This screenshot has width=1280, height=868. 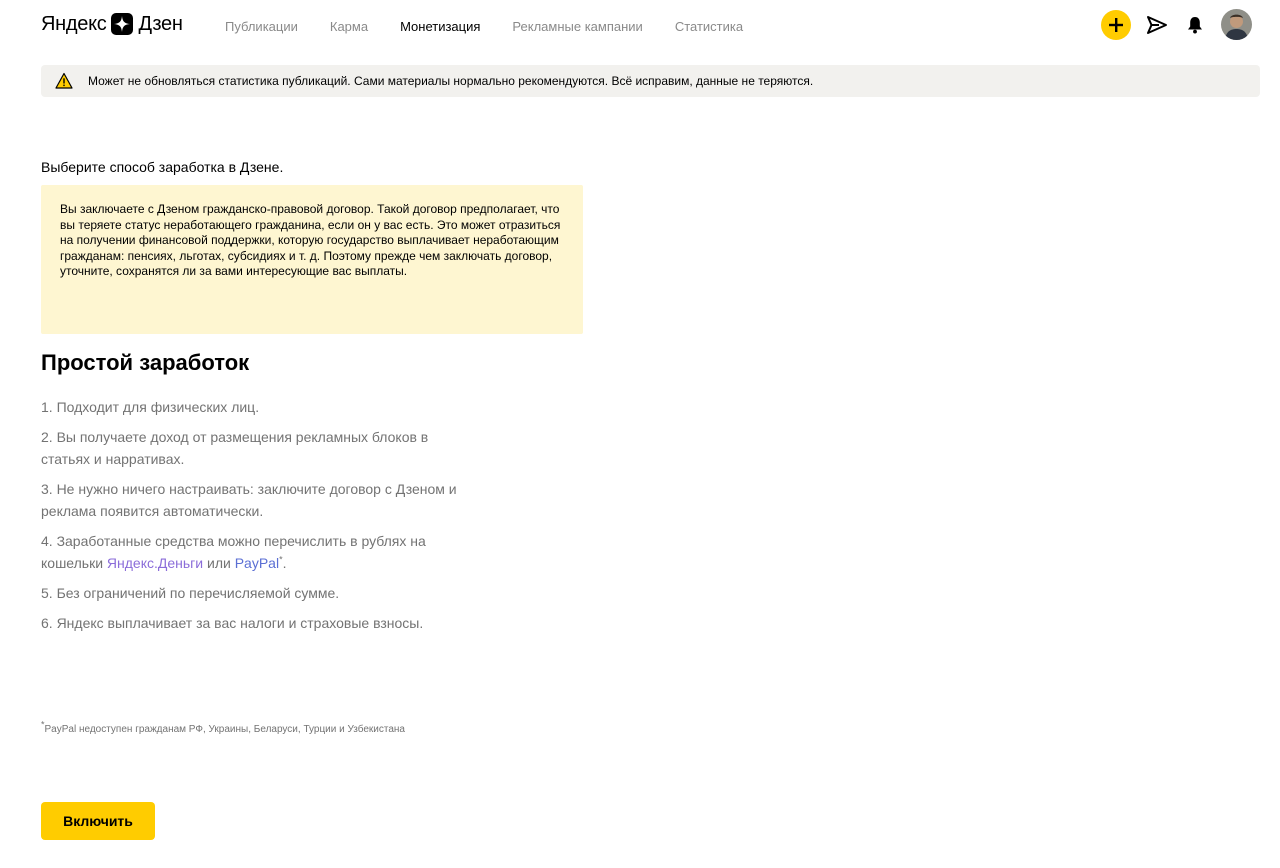 What do you see at coordinates (261, 26) in the screenshot?
I see `nav-item-publications: Публикации` at bounding box center [261, 26].